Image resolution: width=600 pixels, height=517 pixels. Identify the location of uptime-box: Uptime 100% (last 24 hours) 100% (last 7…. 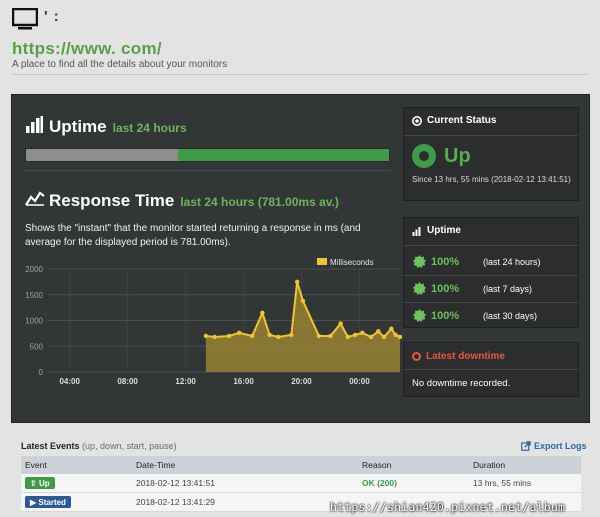
(491, 272).